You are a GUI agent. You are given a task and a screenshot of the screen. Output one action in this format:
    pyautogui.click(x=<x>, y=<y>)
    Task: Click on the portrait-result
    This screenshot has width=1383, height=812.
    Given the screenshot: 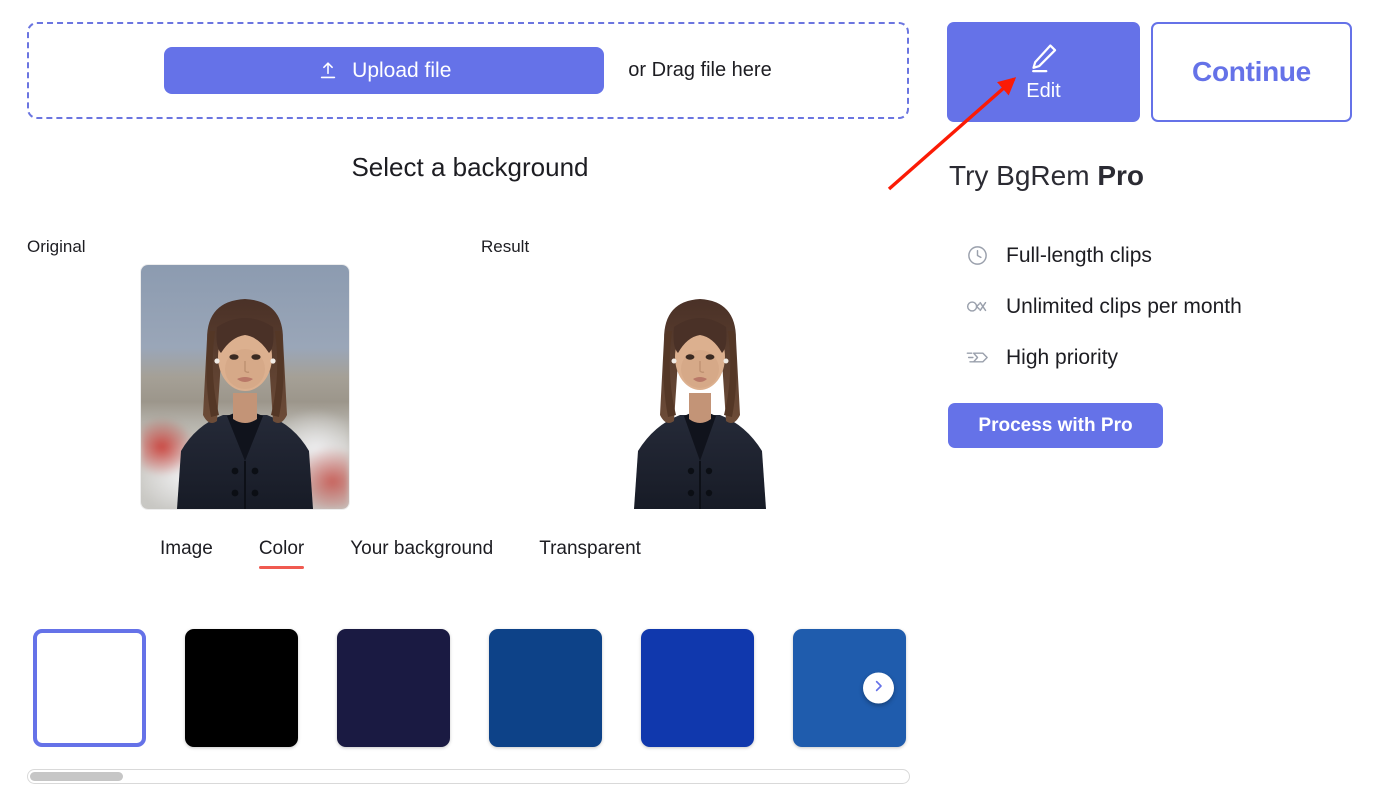 What is the action you would take?
    pyautogui.click(x=700, y=387)
    